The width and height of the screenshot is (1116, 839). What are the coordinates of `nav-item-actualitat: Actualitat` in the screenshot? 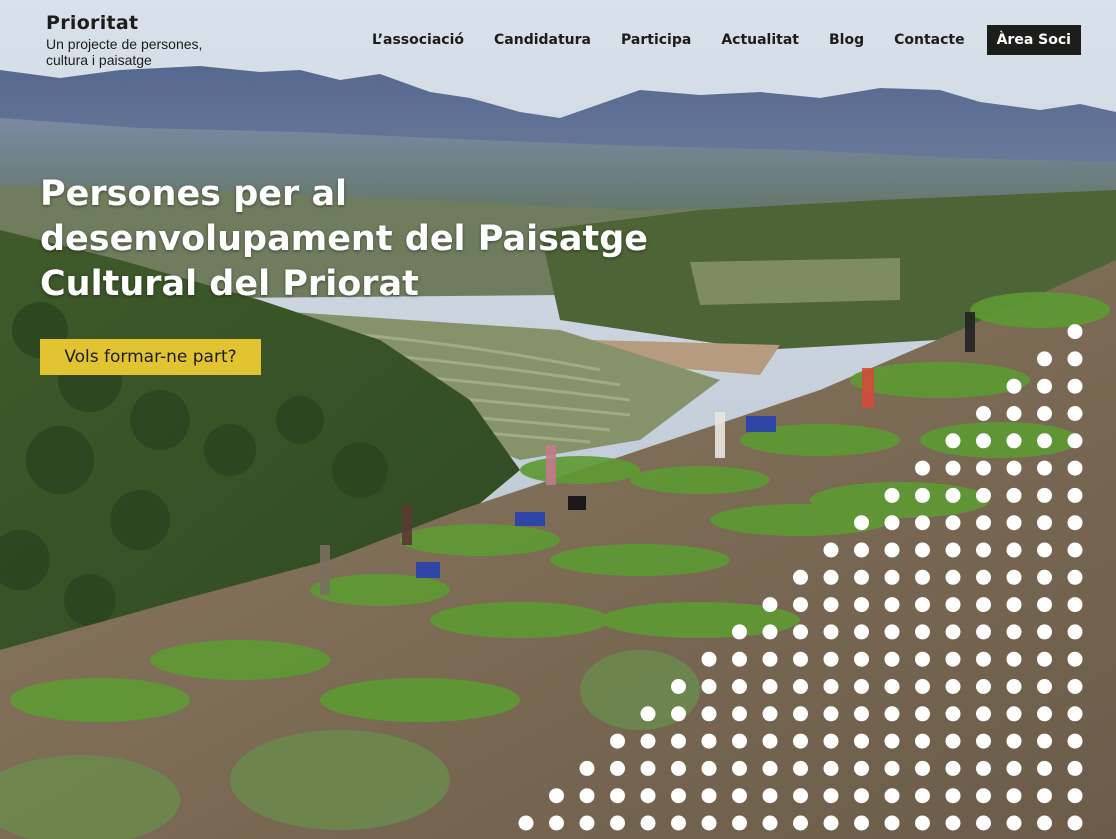 It's located at (760, 40).